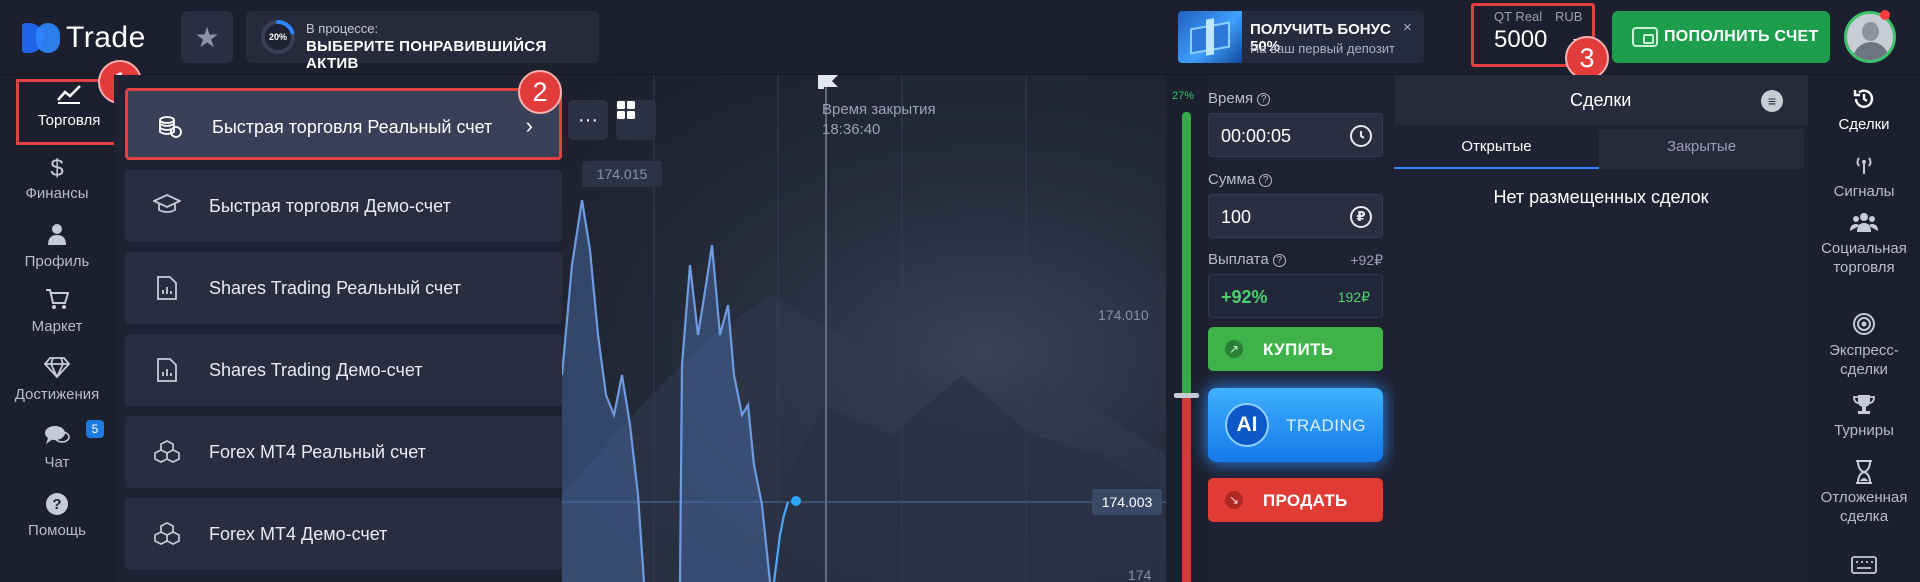 This screenshot has height=582, width=1920. What do you see at coordinates (1864, 101) in the screenshot?
I see `history-icon` at bounding box center [1864, 101].